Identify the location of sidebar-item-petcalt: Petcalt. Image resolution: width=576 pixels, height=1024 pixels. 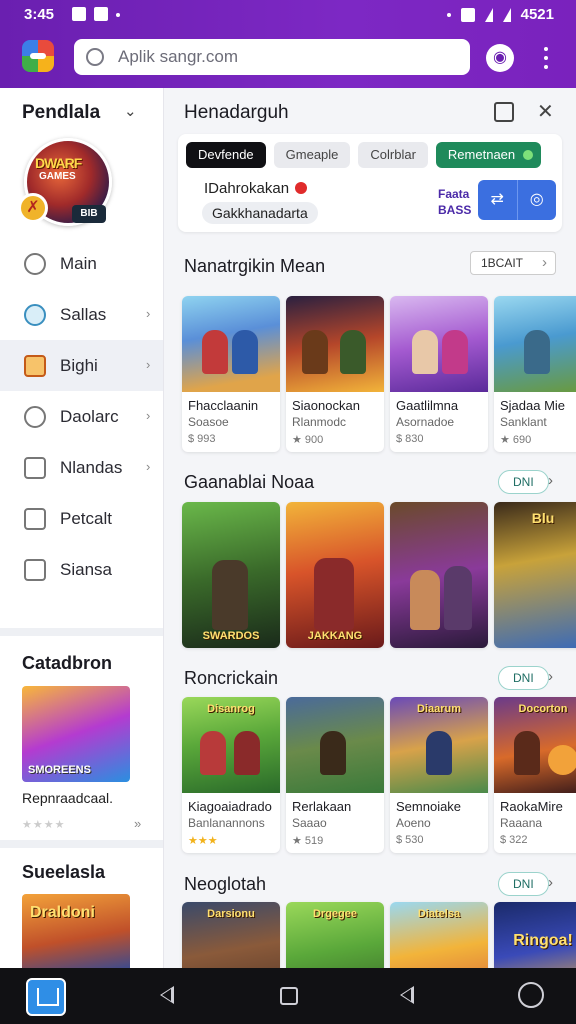
(81, 518).